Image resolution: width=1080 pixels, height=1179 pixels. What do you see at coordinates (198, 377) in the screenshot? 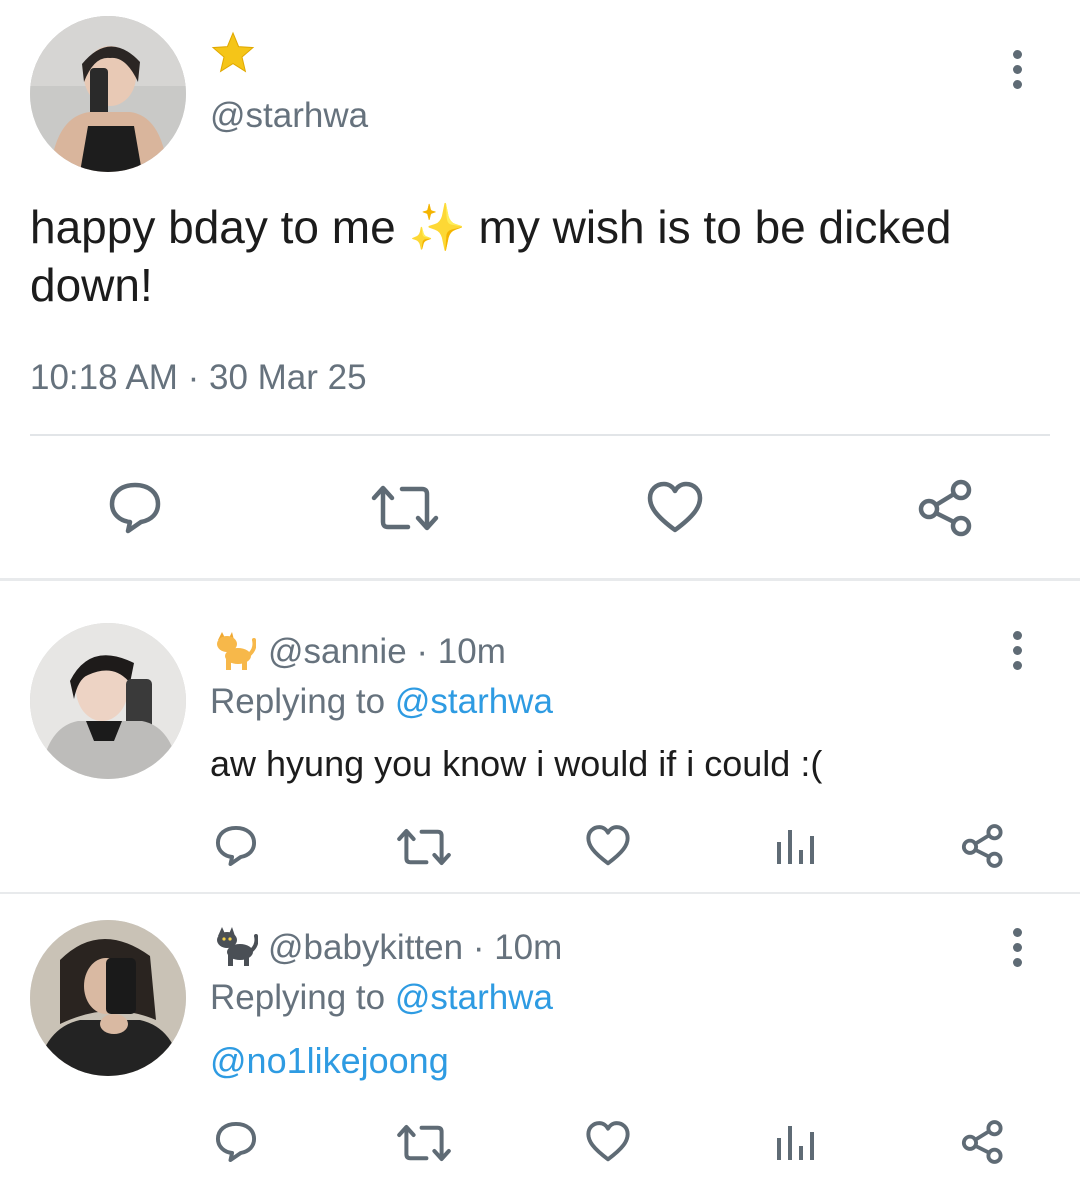
I see `tweet-timestamp: 10:18 AM · 30 Mar 25` at bounding box center [198, 377].